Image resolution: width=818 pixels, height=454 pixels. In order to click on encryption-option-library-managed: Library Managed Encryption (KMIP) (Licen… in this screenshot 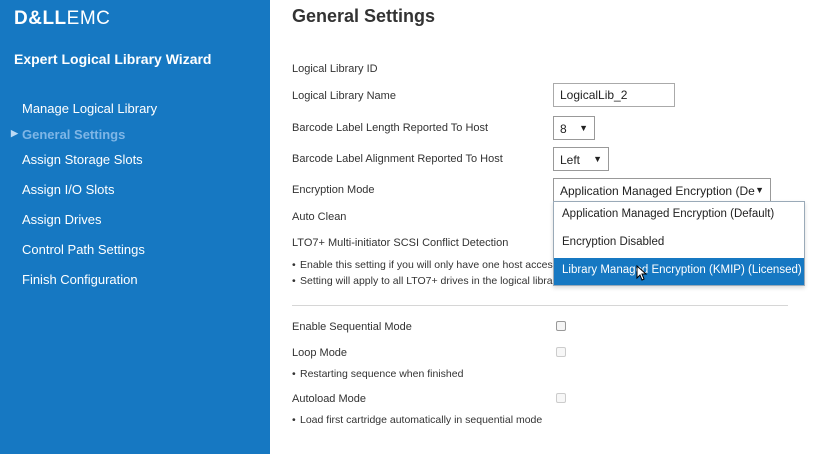, I will do `click(679, 271)`.